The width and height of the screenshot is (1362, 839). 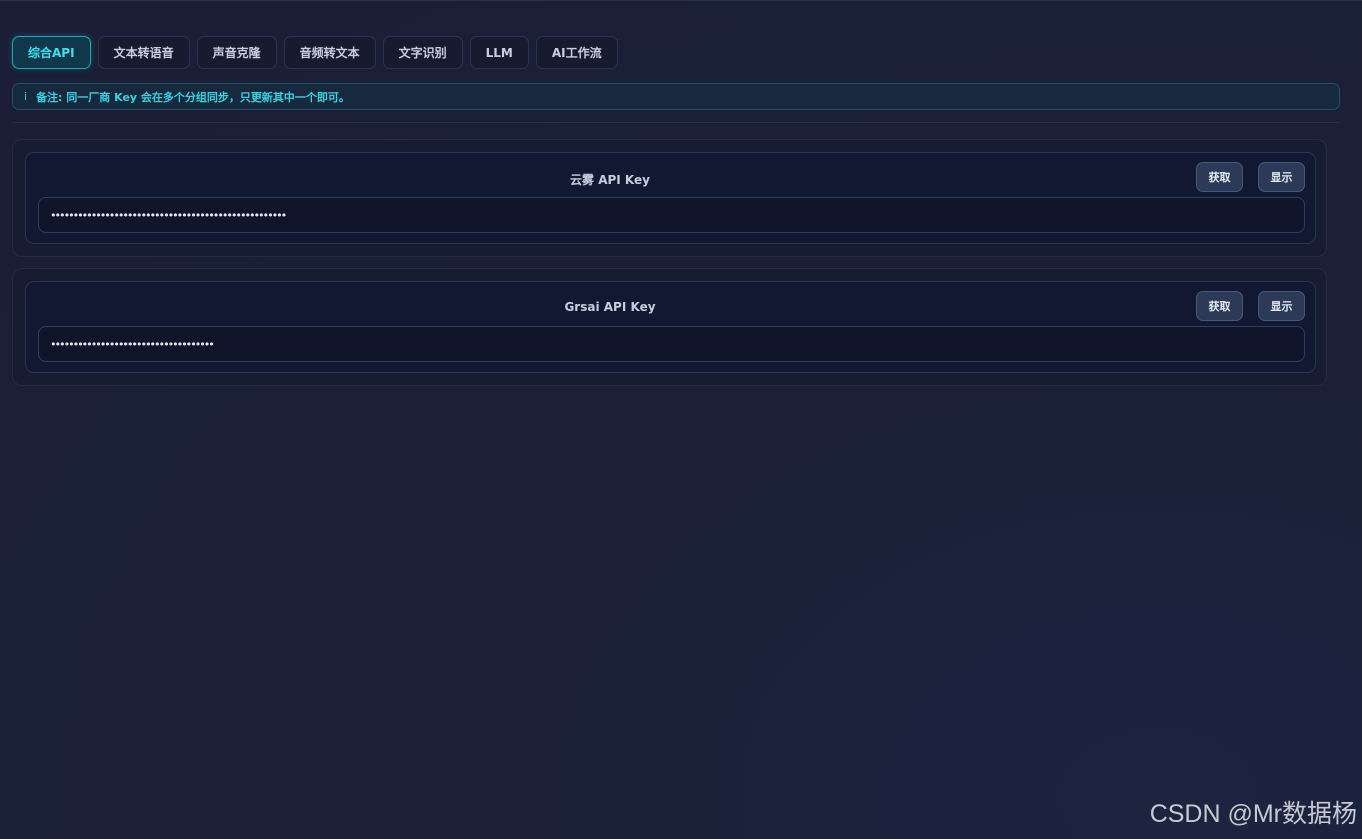 I want to click on tab-llm: LLM, so click(x=499, y=52).